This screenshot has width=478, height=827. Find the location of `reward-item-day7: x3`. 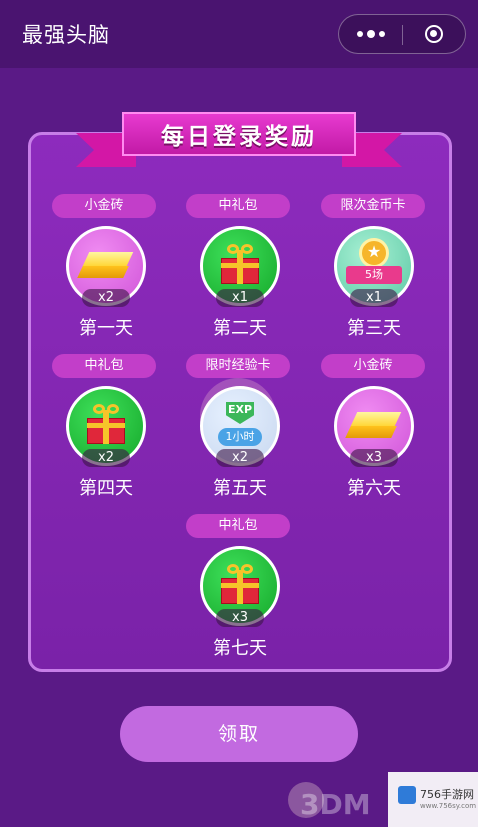

reward-item-day7: x3 is located at coordinates (240, 586).